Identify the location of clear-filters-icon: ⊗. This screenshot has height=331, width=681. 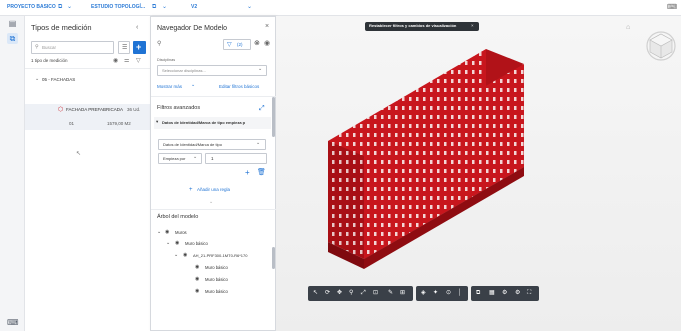
(257, 43).